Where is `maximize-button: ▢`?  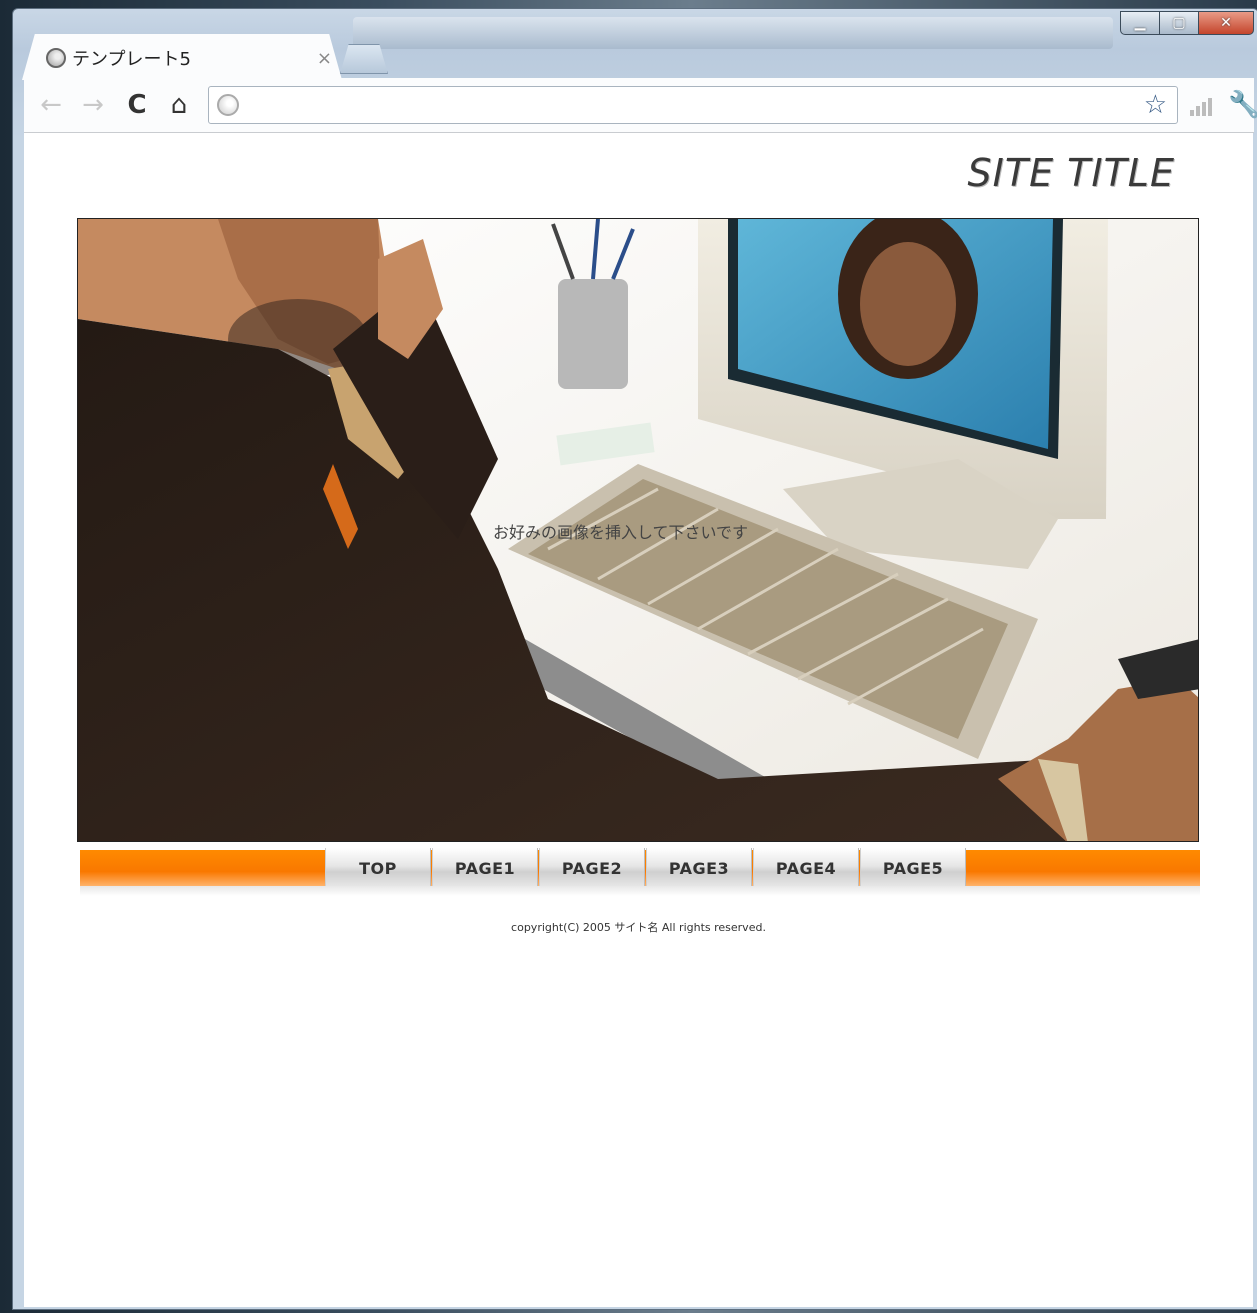
maximize-button: ▢ is located at coordinates (1179, 23).